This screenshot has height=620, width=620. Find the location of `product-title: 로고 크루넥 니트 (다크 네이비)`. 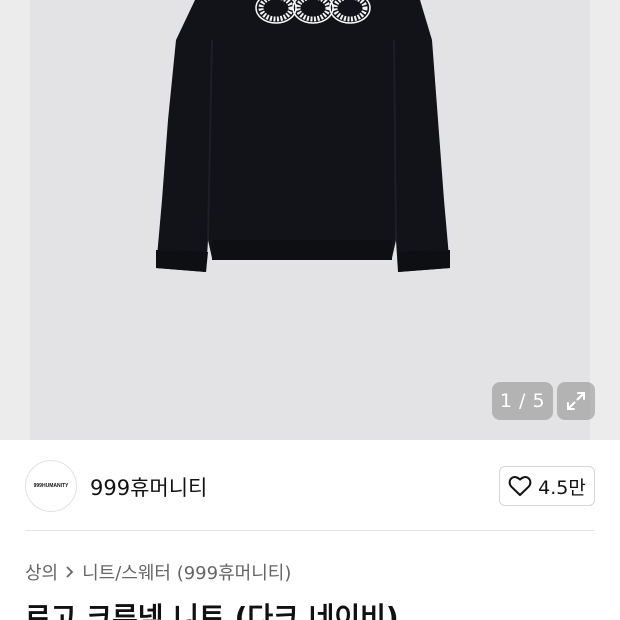

product-title: 로고 크루넥 니트 (다크 네이비) is located at coordinates (212, 610).